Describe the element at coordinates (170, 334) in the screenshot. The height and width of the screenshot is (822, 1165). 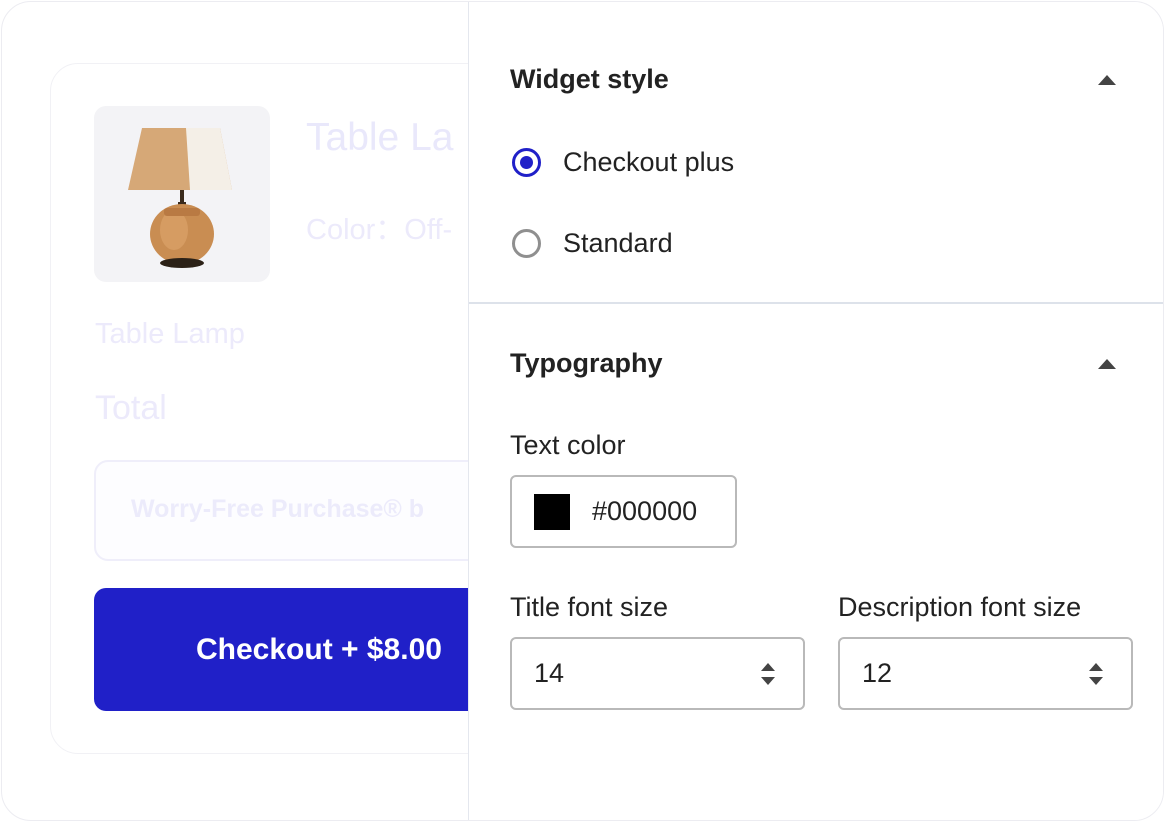
I see `line-item-name: Table Lamp` at that location.